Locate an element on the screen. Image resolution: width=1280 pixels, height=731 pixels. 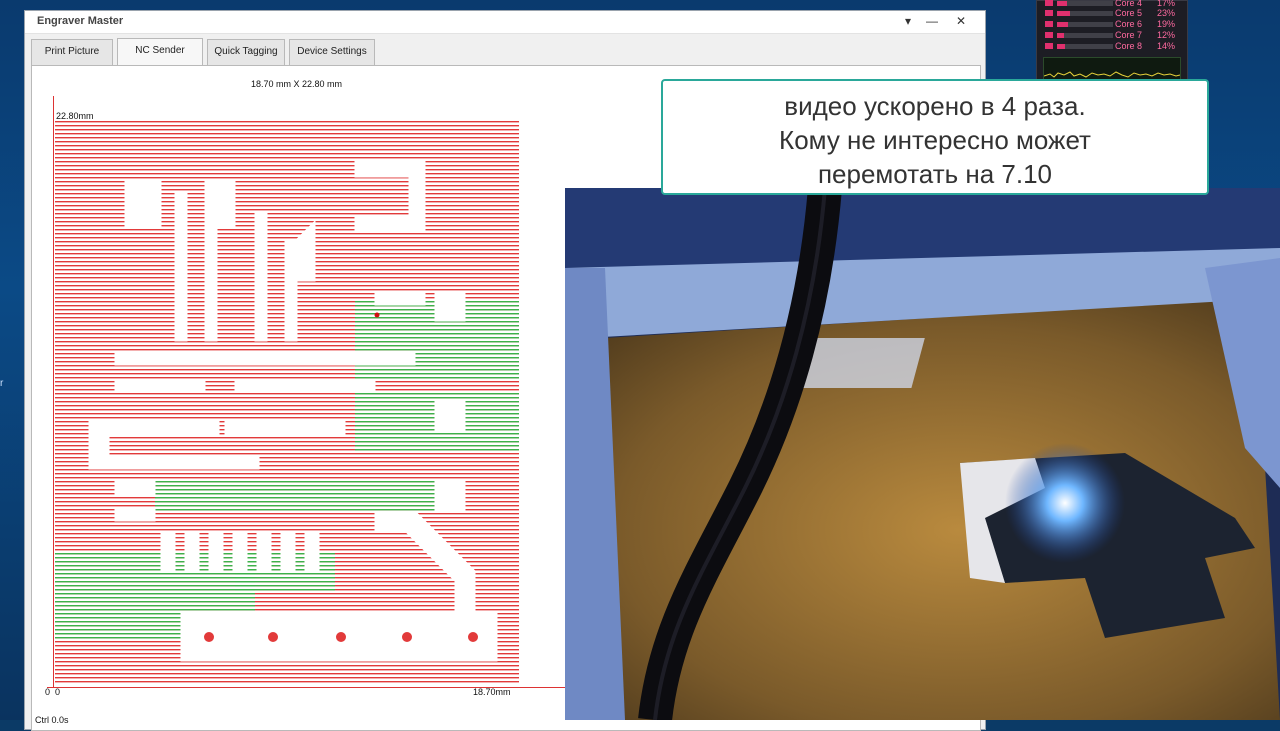
cpu-core-row: Core 6 19% is located at coordinates (1113, 24).